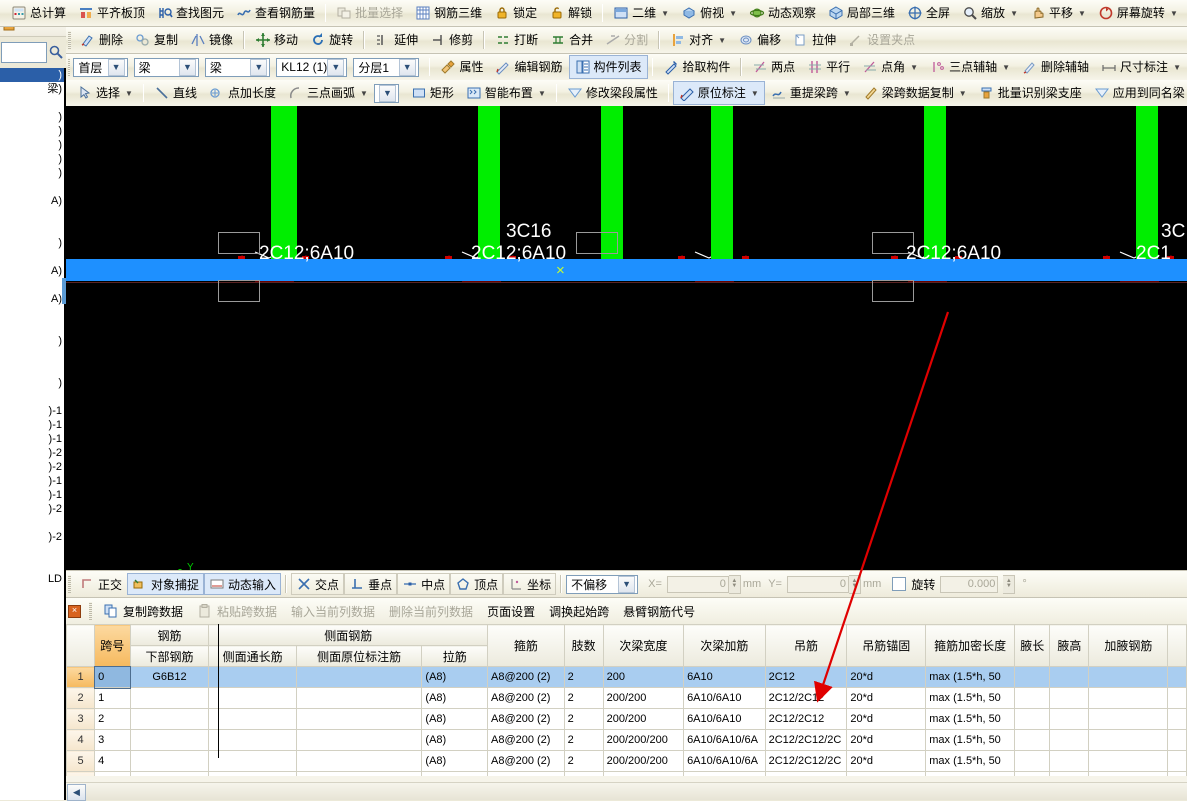 The height and width of the screenshot is (801, 1187). What do you see at coordinates (169, 698) in the screenshot?
I see `cell-bottom_rebar` at bounding box center [169, 698].